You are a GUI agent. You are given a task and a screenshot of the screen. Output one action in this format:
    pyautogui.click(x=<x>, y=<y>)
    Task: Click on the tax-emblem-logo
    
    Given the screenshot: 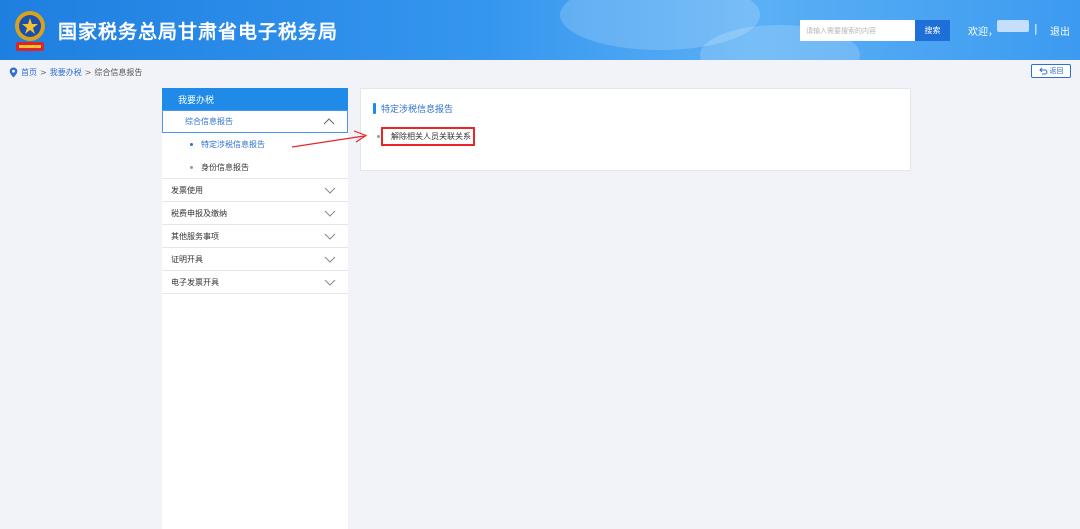 What is the action you would take?
    pyautogui.click(x=30, y=31)
    